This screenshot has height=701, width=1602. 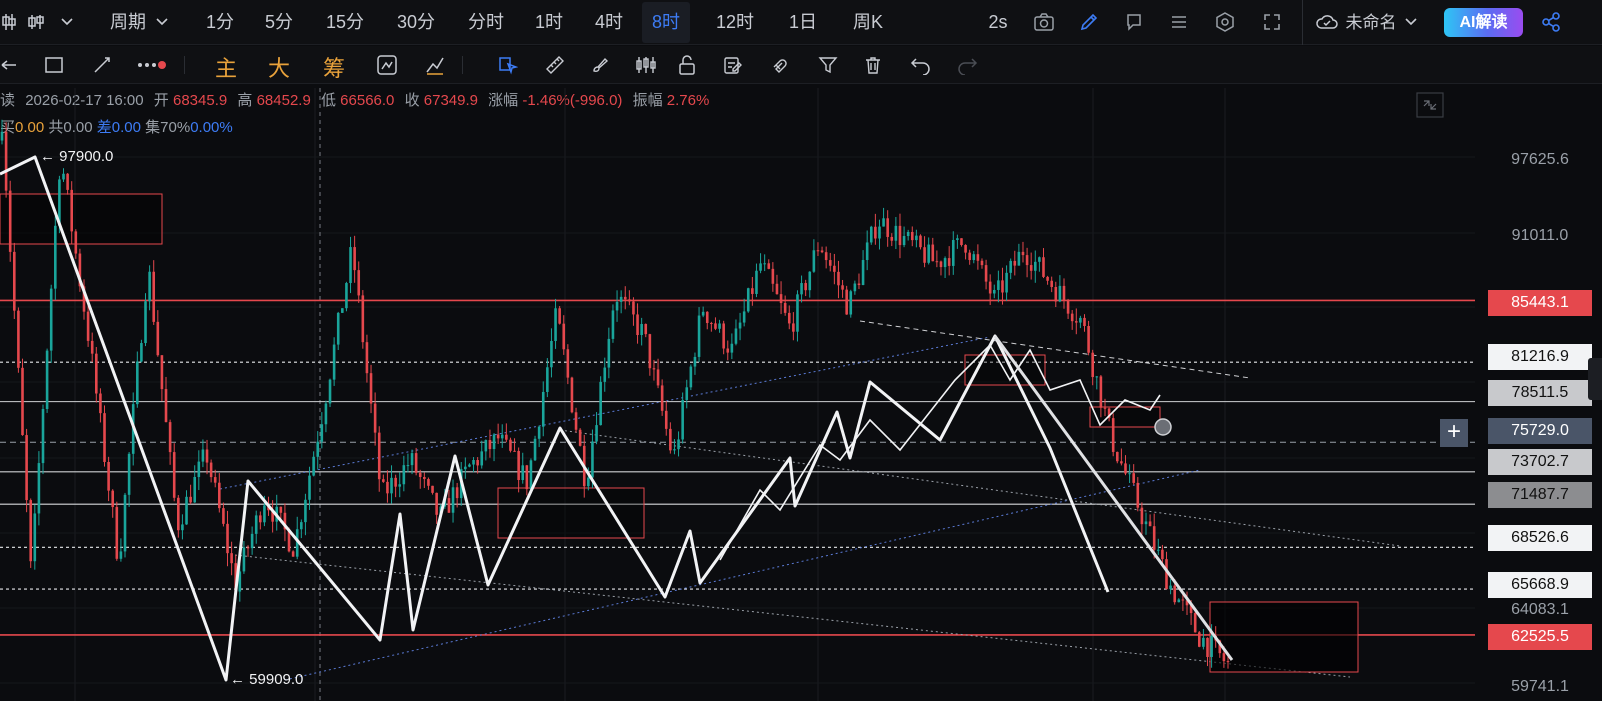 What do you see at coordinates (555, 65) in the screenshot?
I see `ruler-icon` at bounding box center [555, 65].